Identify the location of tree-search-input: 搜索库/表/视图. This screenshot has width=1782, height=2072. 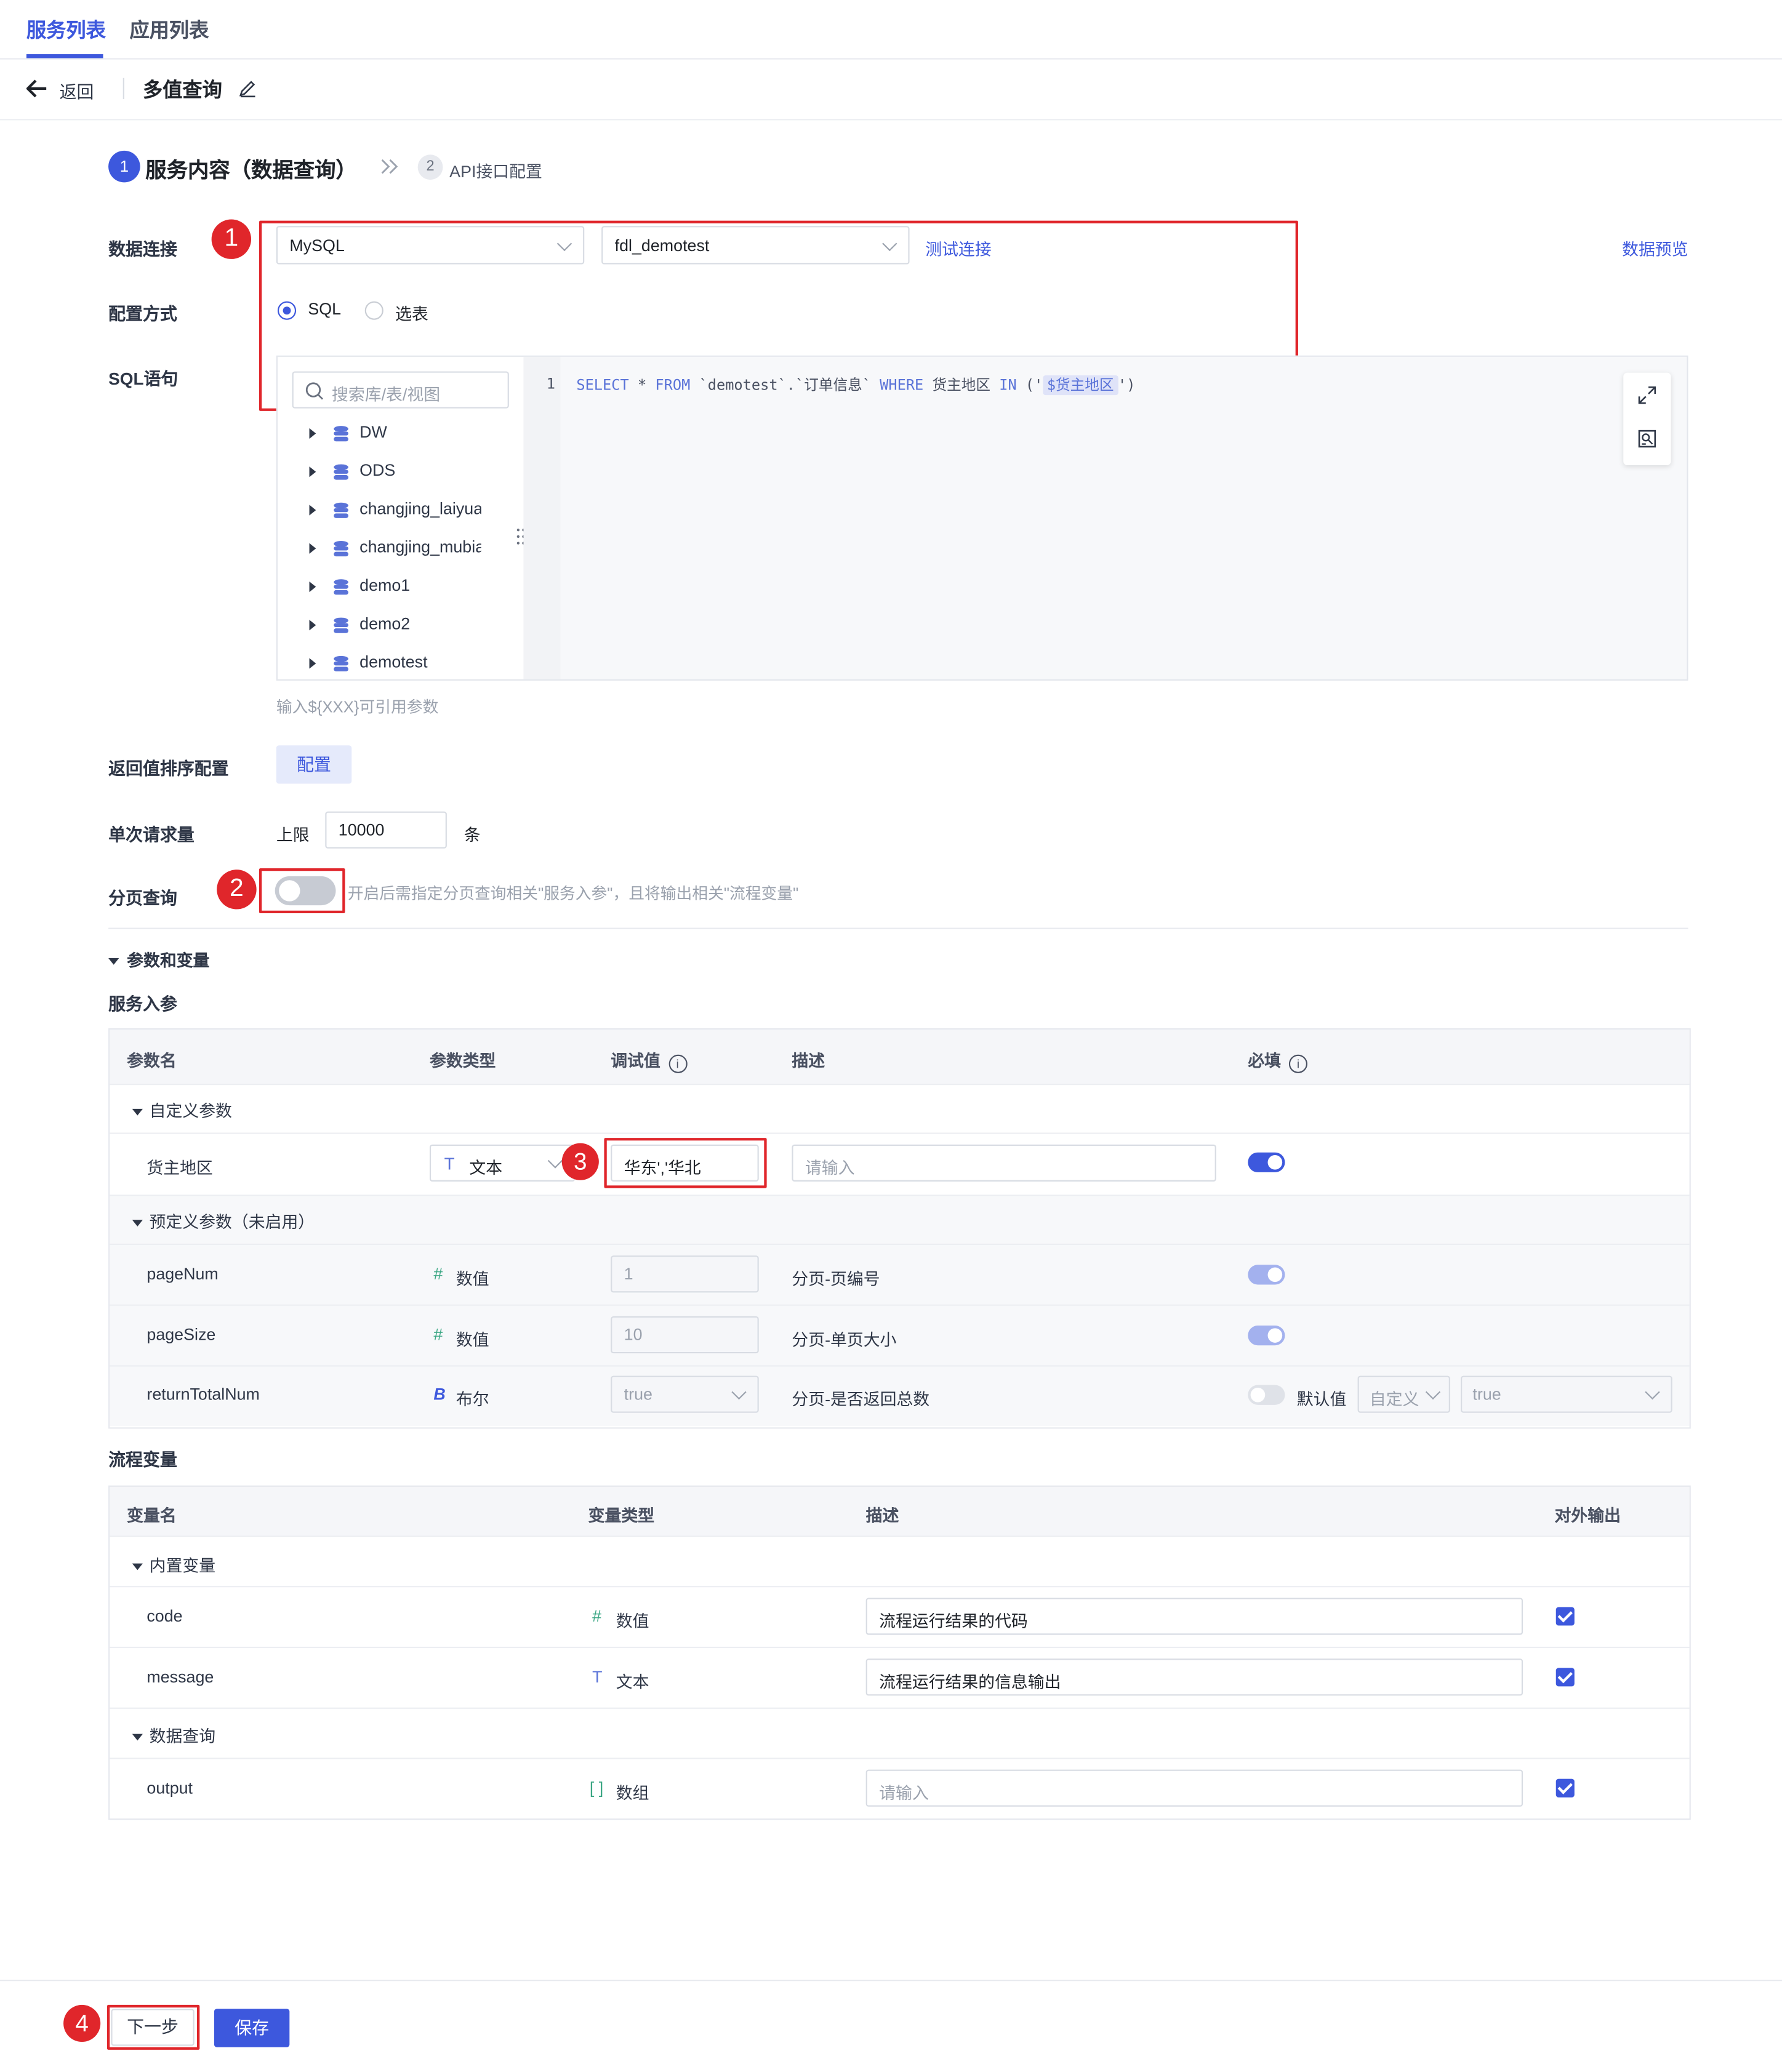
(400, 390).